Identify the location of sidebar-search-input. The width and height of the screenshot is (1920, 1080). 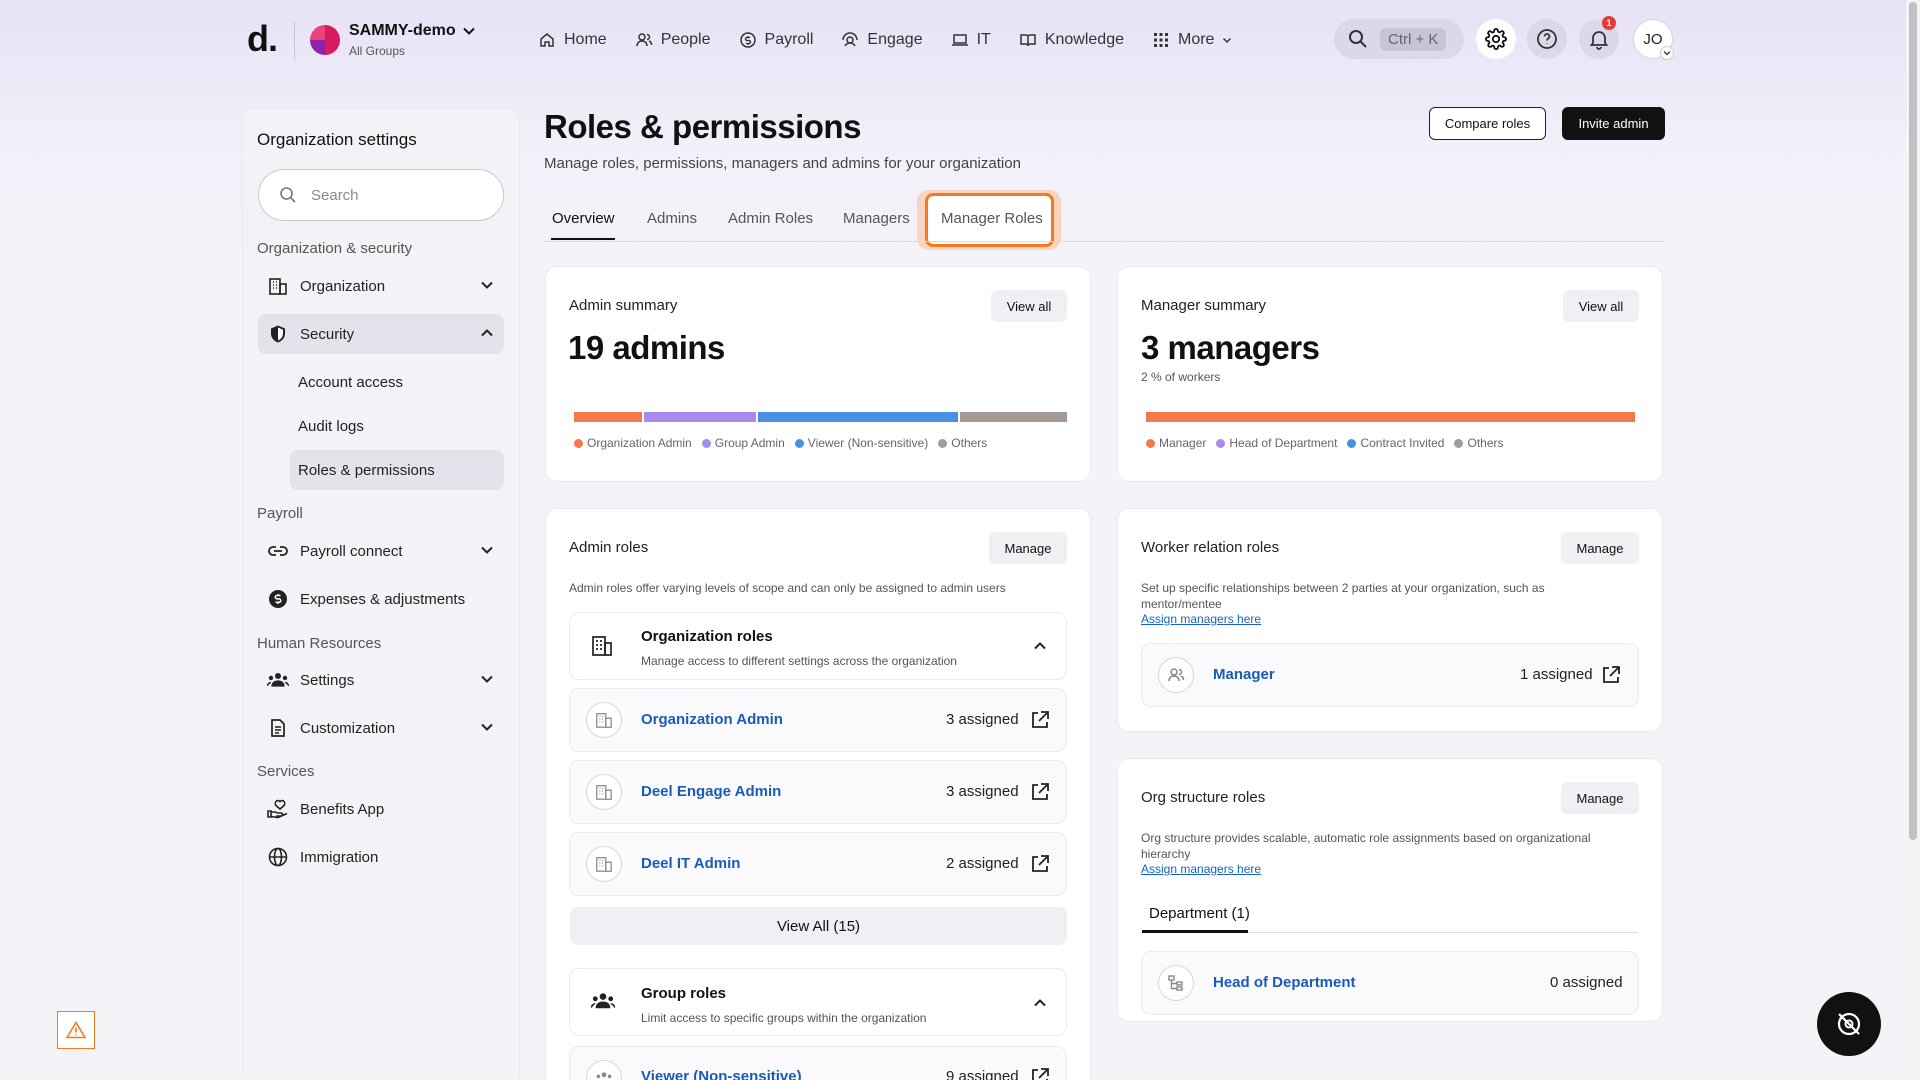
(396, 195).